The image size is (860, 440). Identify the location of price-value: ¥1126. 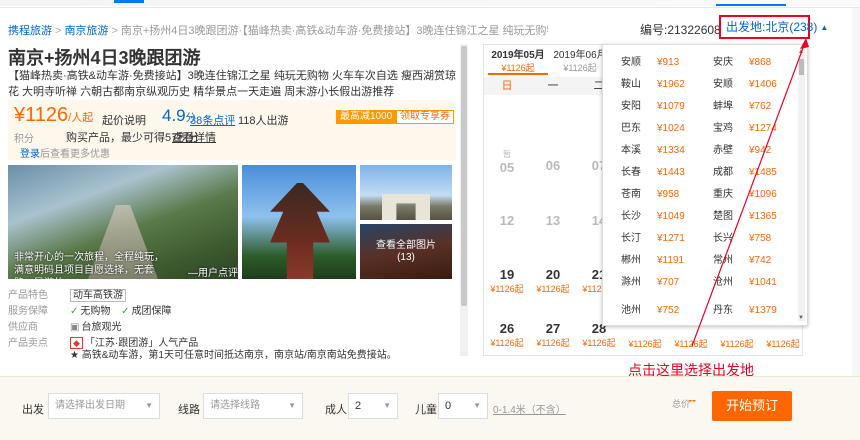
(41, 115).